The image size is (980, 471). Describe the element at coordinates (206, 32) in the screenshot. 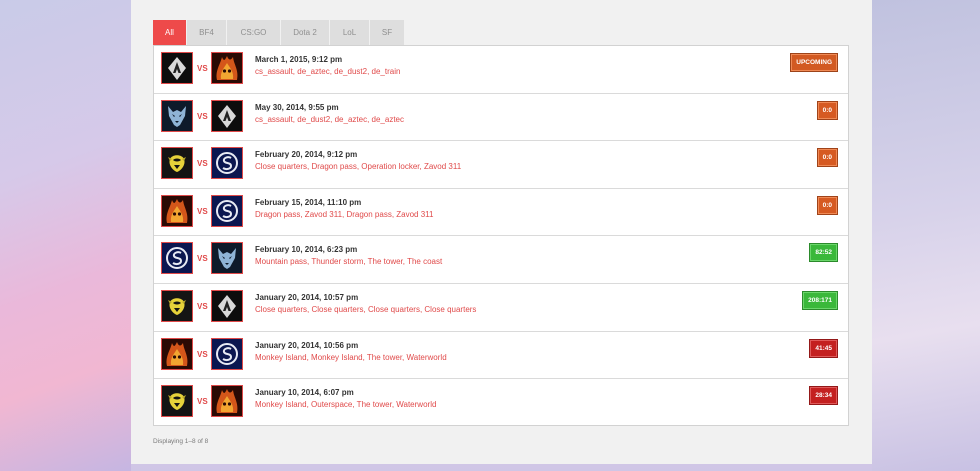

I see `tab-bf4: BF4` at that location.